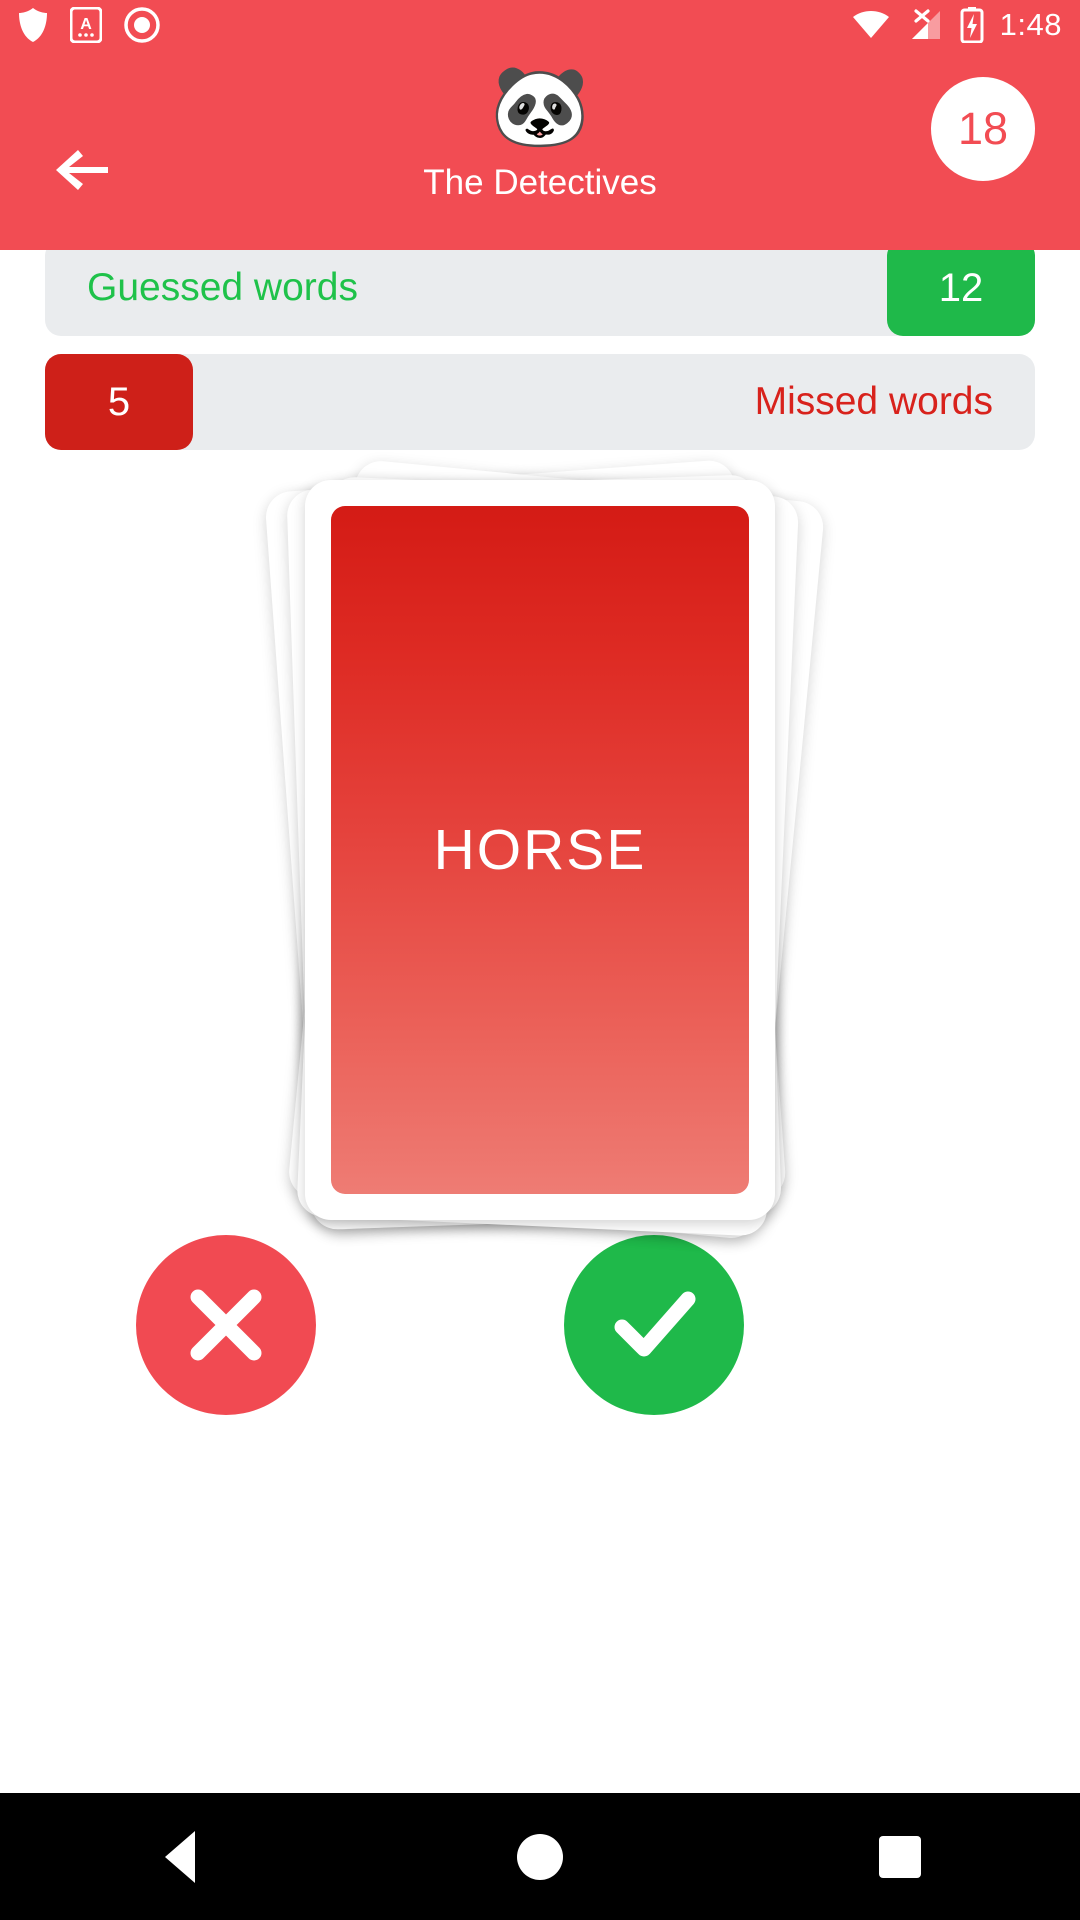 The width and height of the screenshot is (1080, 1920). Describe the element at coordinates (540, 182) in the screenshot. I see `team-name: The Detectives` at that location.